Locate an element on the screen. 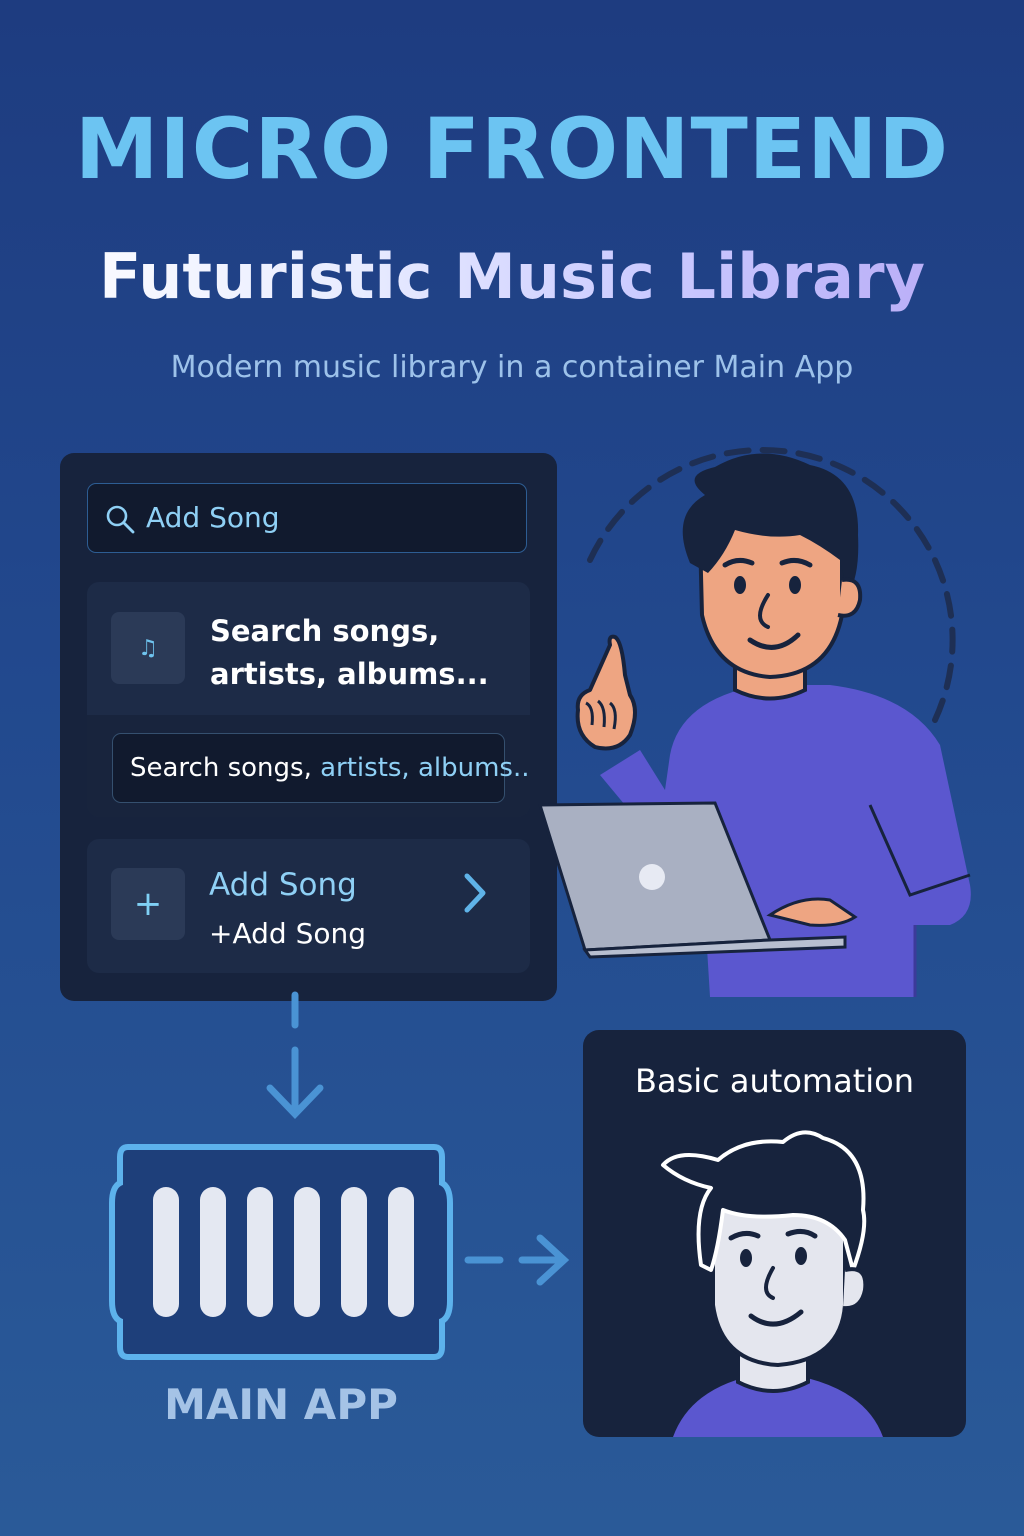 The width and height of the screenshot is (1024, 1536). automation-avatar-icon is located at coordinates (772, 1283).